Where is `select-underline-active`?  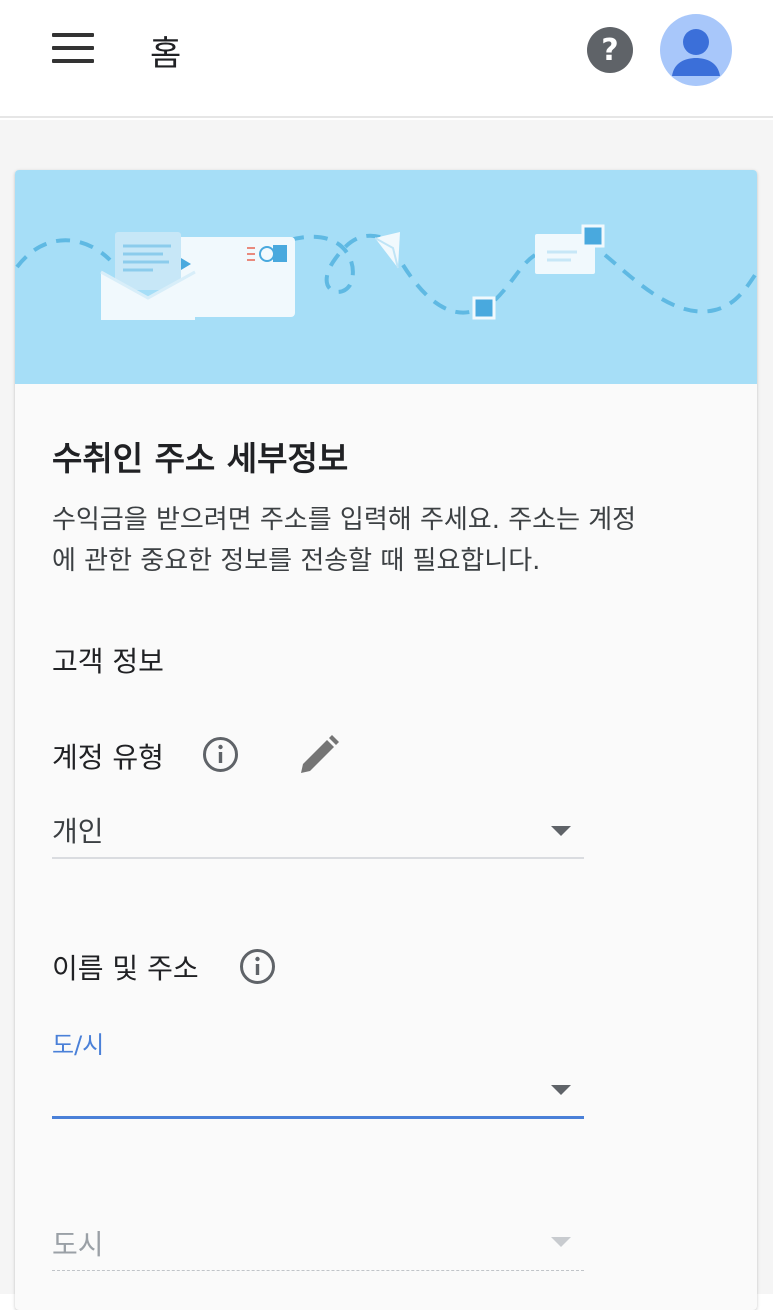 select-underline-active is located at coordinates (318, 1117).